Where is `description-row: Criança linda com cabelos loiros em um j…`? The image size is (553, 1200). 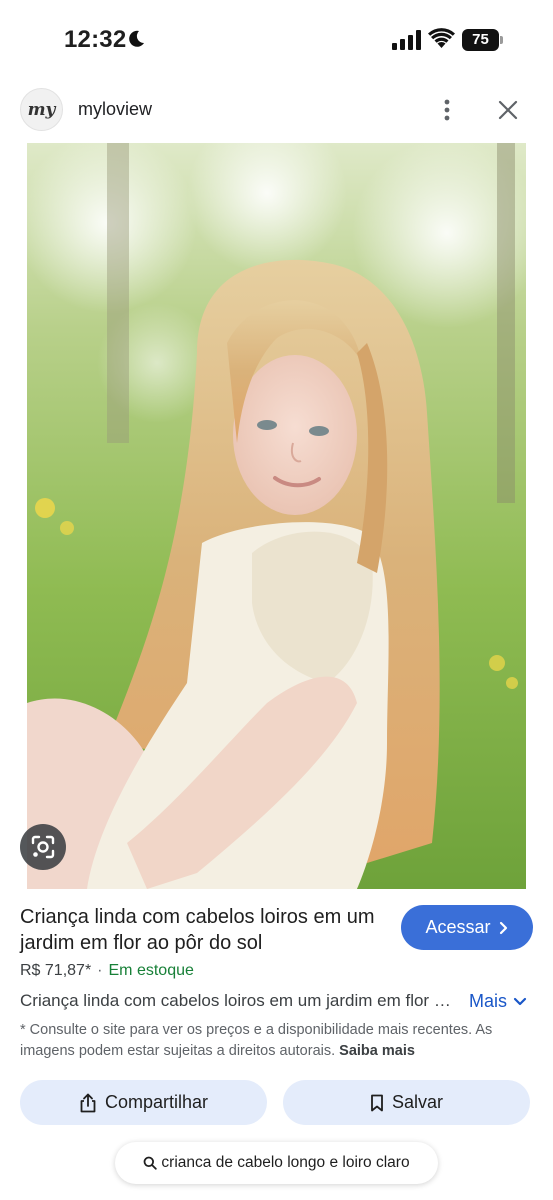 description-row: Criança linda com cabelos loiros em um j… is located at coordinates (280, 1003).